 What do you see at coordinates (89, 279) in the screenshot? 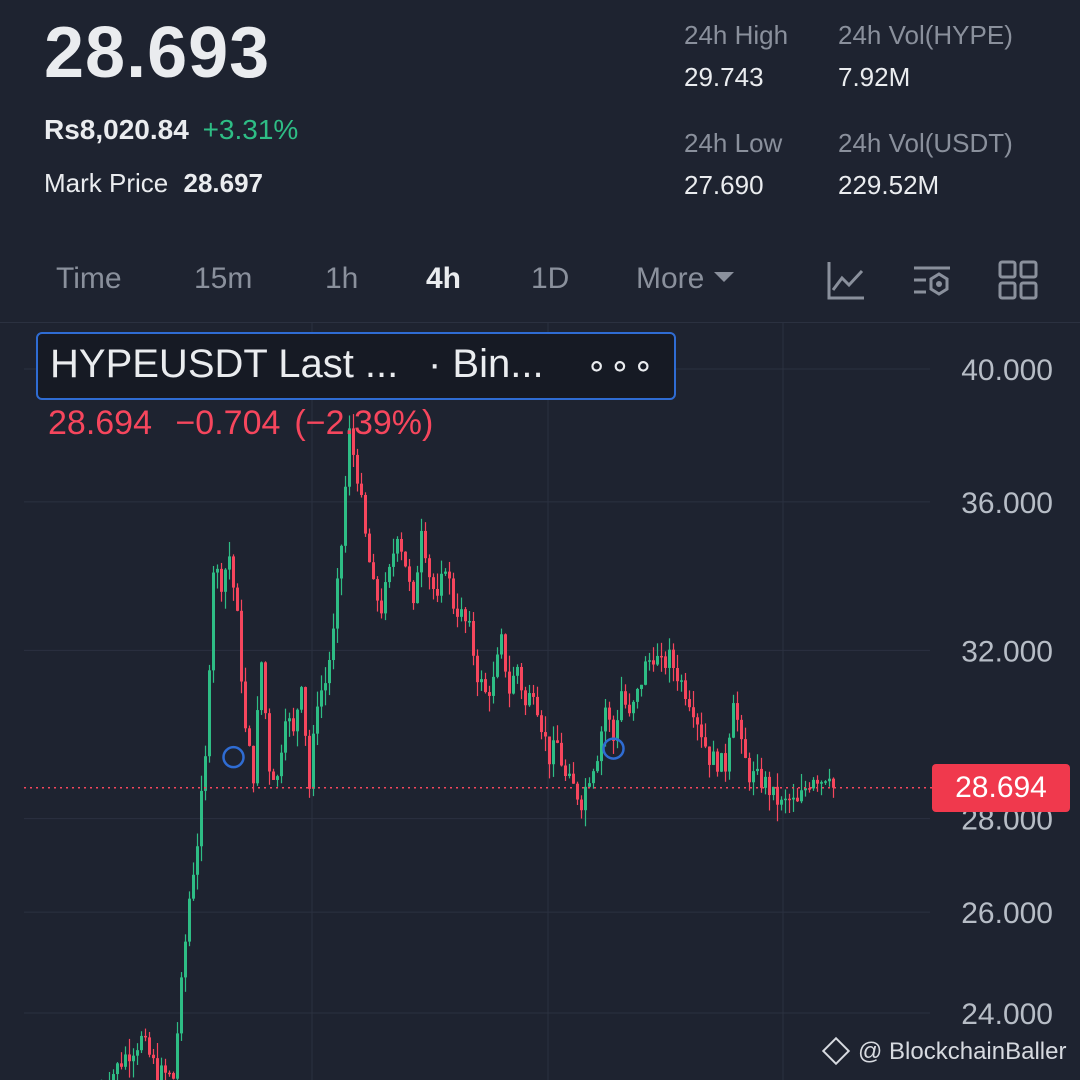
I see `tab-time: Time` at bounding box center [89, 279].